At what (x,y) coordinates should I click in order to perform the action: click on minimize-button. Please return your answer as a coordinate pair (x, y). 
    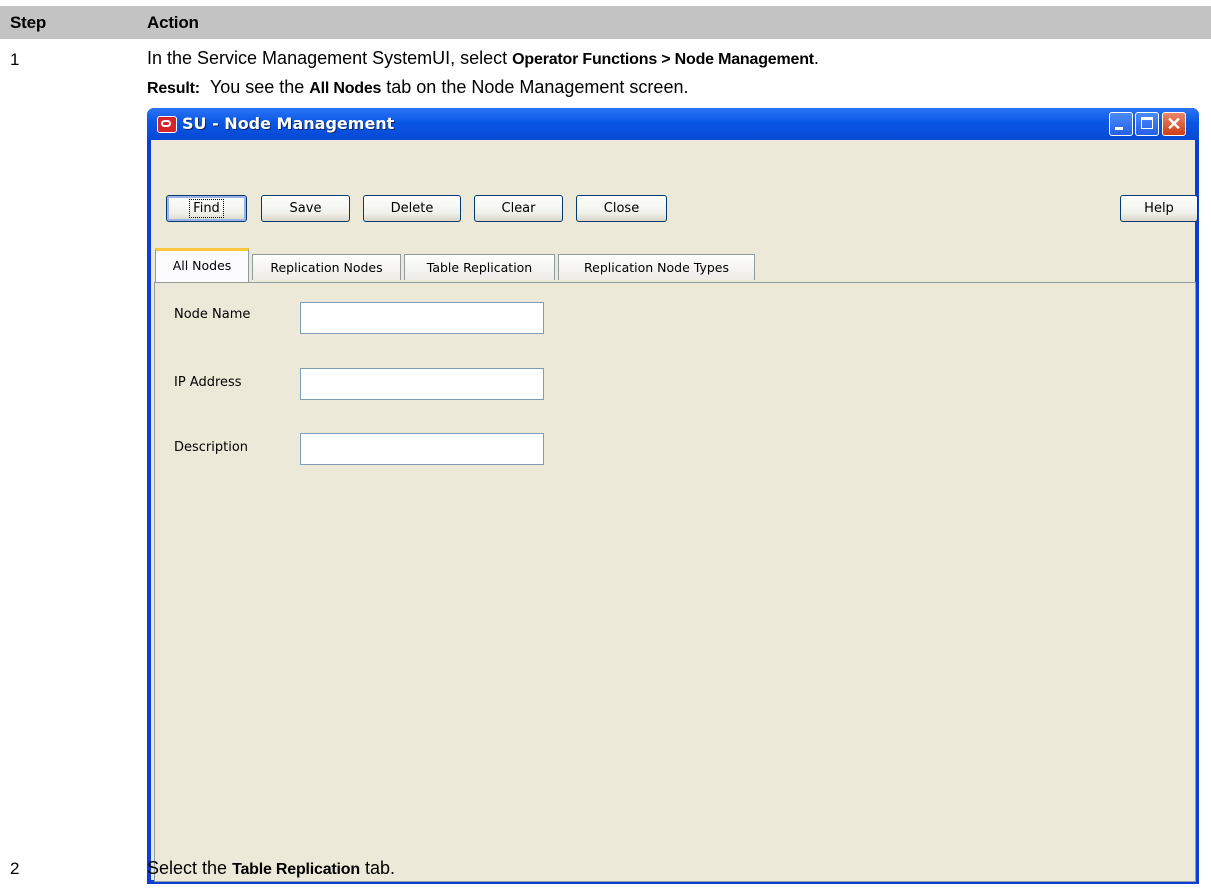
    Looking at the image, I should click on (1121, 124).